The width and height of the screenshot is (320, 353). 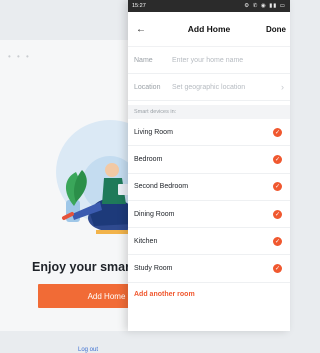 What do you see at coordinates (153, 269) in the screenshot?
I see `room-label: Study Room` at bounding box center [153, 269].